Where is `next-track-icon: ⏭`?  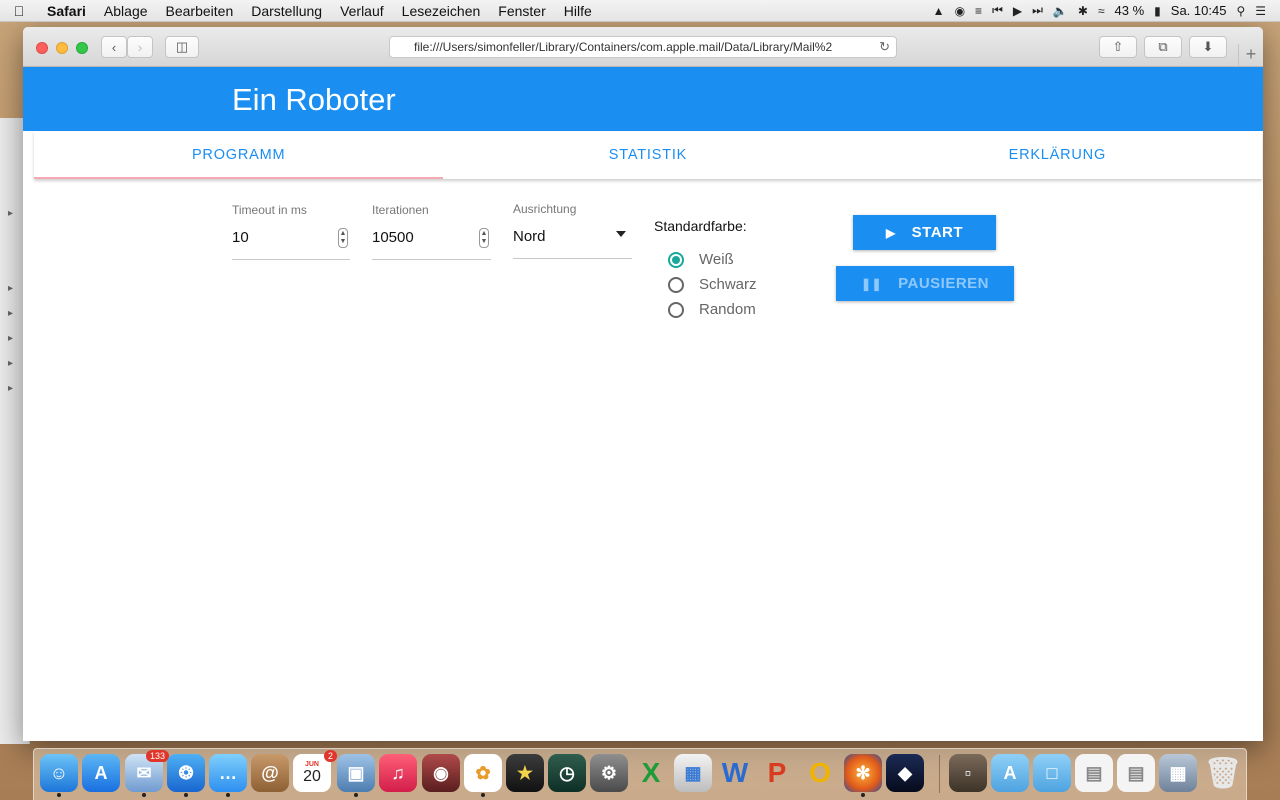
next-track-icon: ⏭ is located at coordinates (1037, 10).